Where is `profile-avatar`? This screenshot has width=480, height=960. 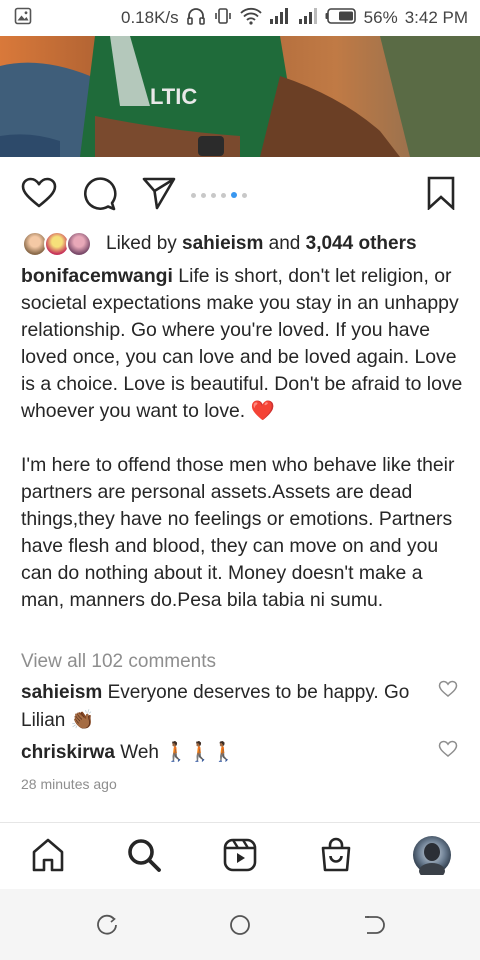
profile-avatar is located at coordinates (432, 855).